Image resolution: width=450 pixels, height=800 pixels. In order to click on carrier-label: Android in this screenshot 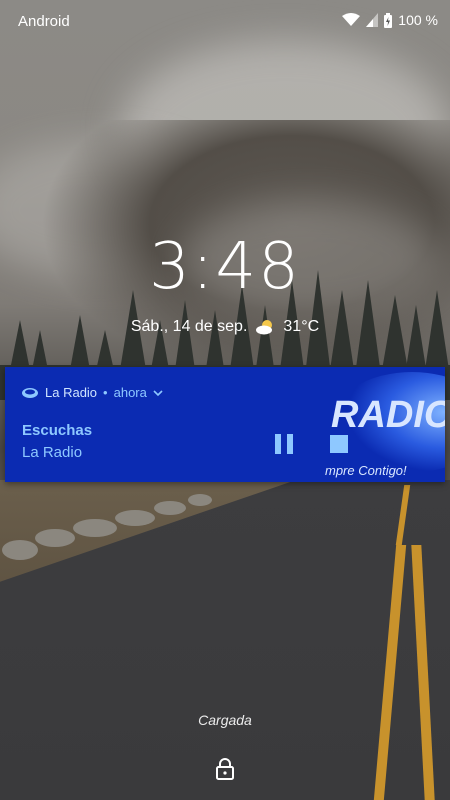, I will do `click(44, 21)`.